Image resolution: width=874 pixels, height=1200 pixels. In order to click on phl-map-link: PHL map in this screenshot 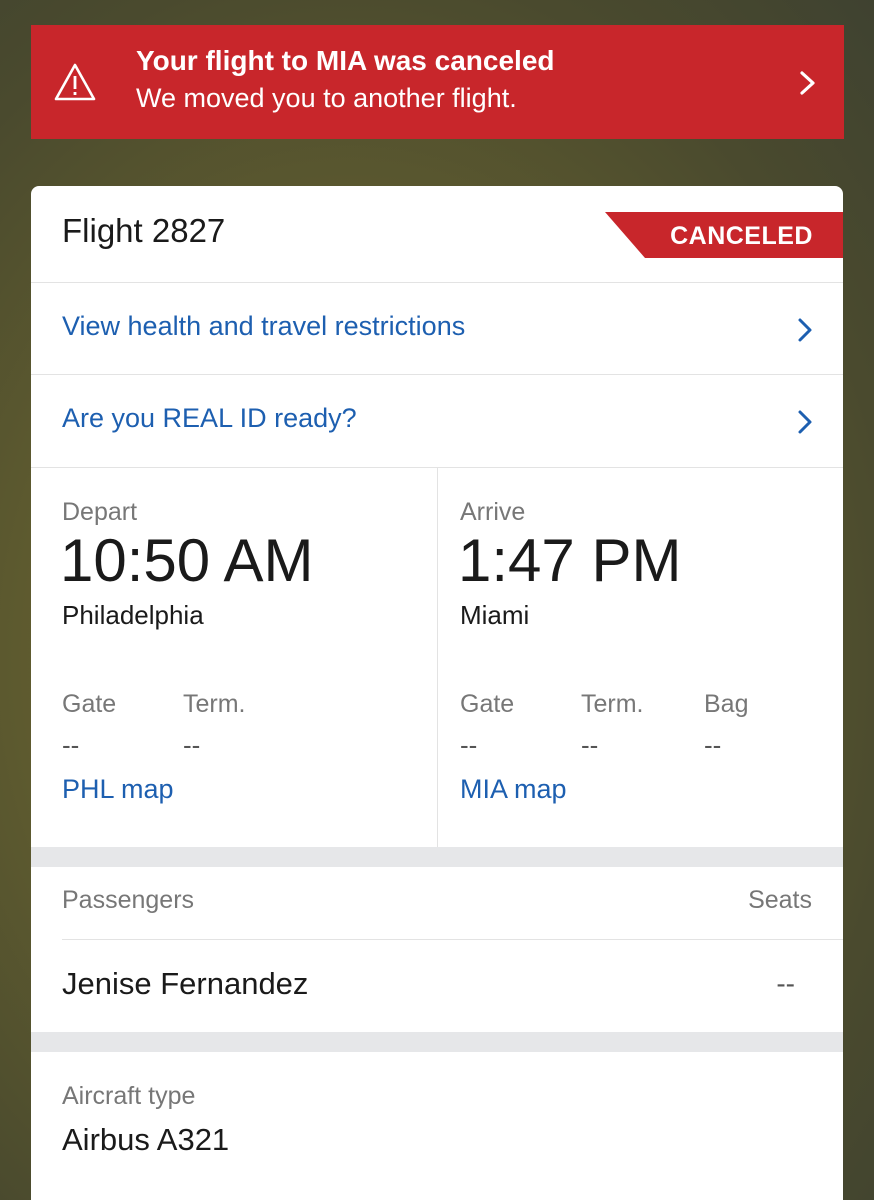, I will do `click(118, 789)`.